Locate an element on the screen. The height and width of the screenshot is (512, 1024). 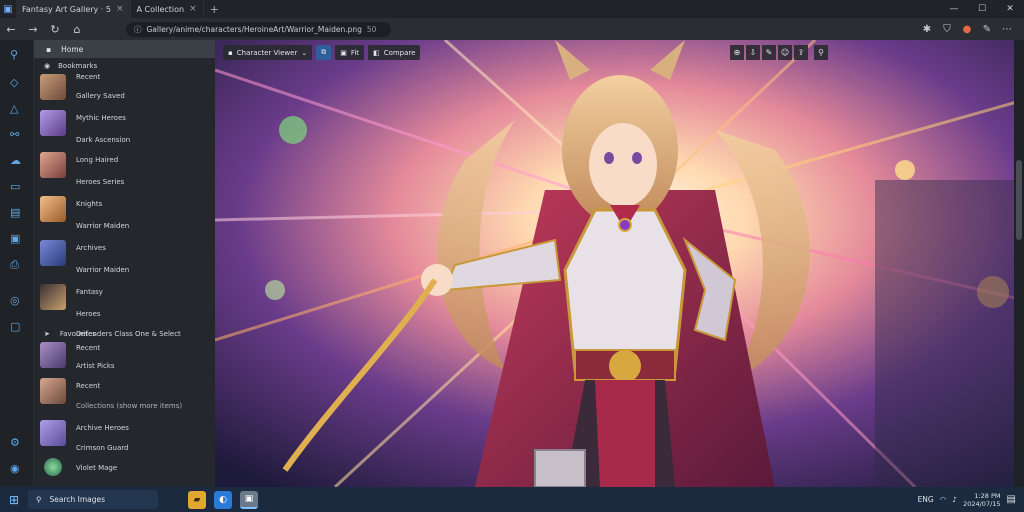
list-item: Heroes Series is located at coordinates (100, 182).